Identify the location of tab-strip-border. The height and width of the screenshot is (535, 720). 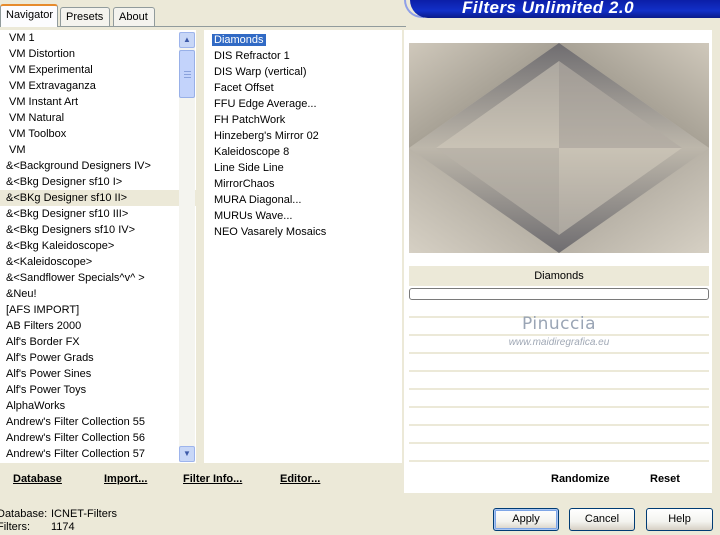
(203, 26).